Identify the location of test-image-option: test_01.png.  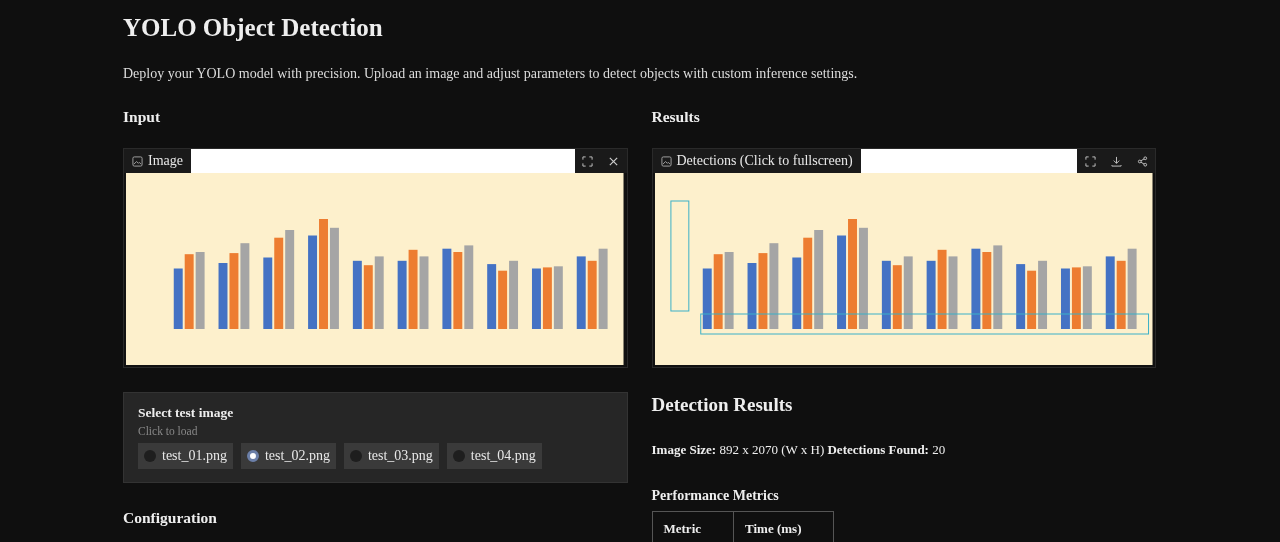
(185, 456).